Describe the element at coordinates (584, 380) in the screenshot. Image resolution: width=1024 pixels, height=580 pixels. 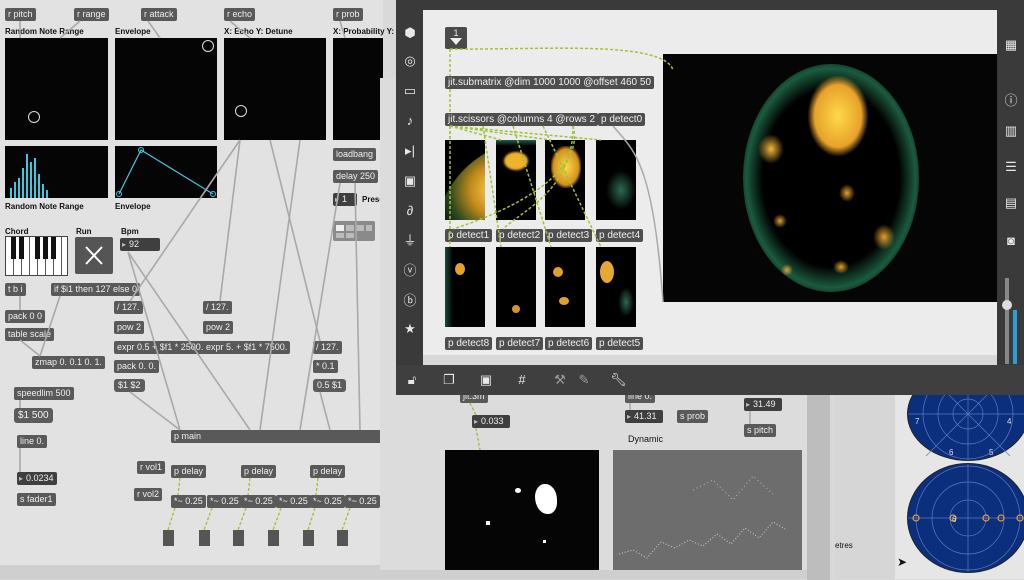
I see `debug-icon: ✎` at that location.